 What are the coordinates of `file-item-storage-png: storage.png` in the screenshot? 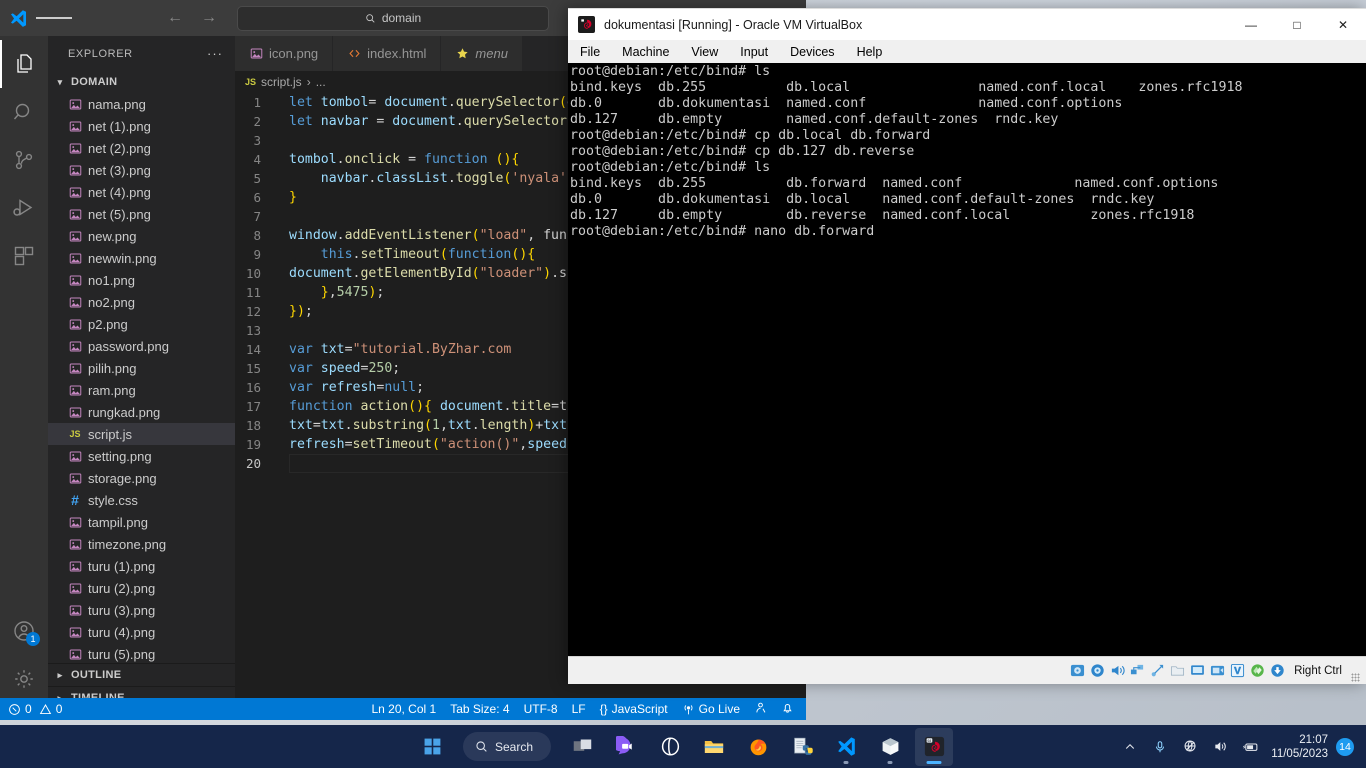 It's located at (141, 478).